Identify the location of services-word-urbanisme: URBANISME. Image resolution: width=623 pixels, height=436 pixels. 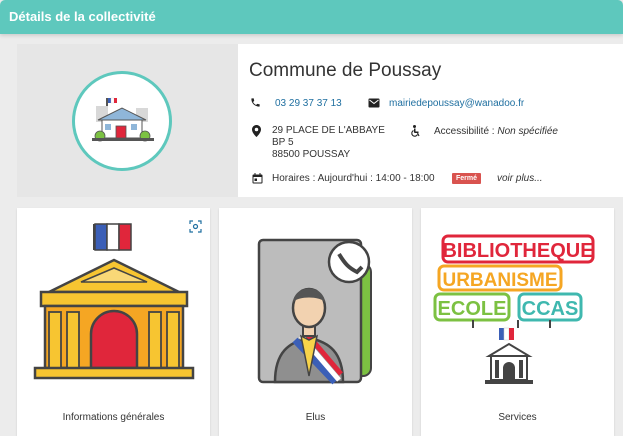
(499, 280).